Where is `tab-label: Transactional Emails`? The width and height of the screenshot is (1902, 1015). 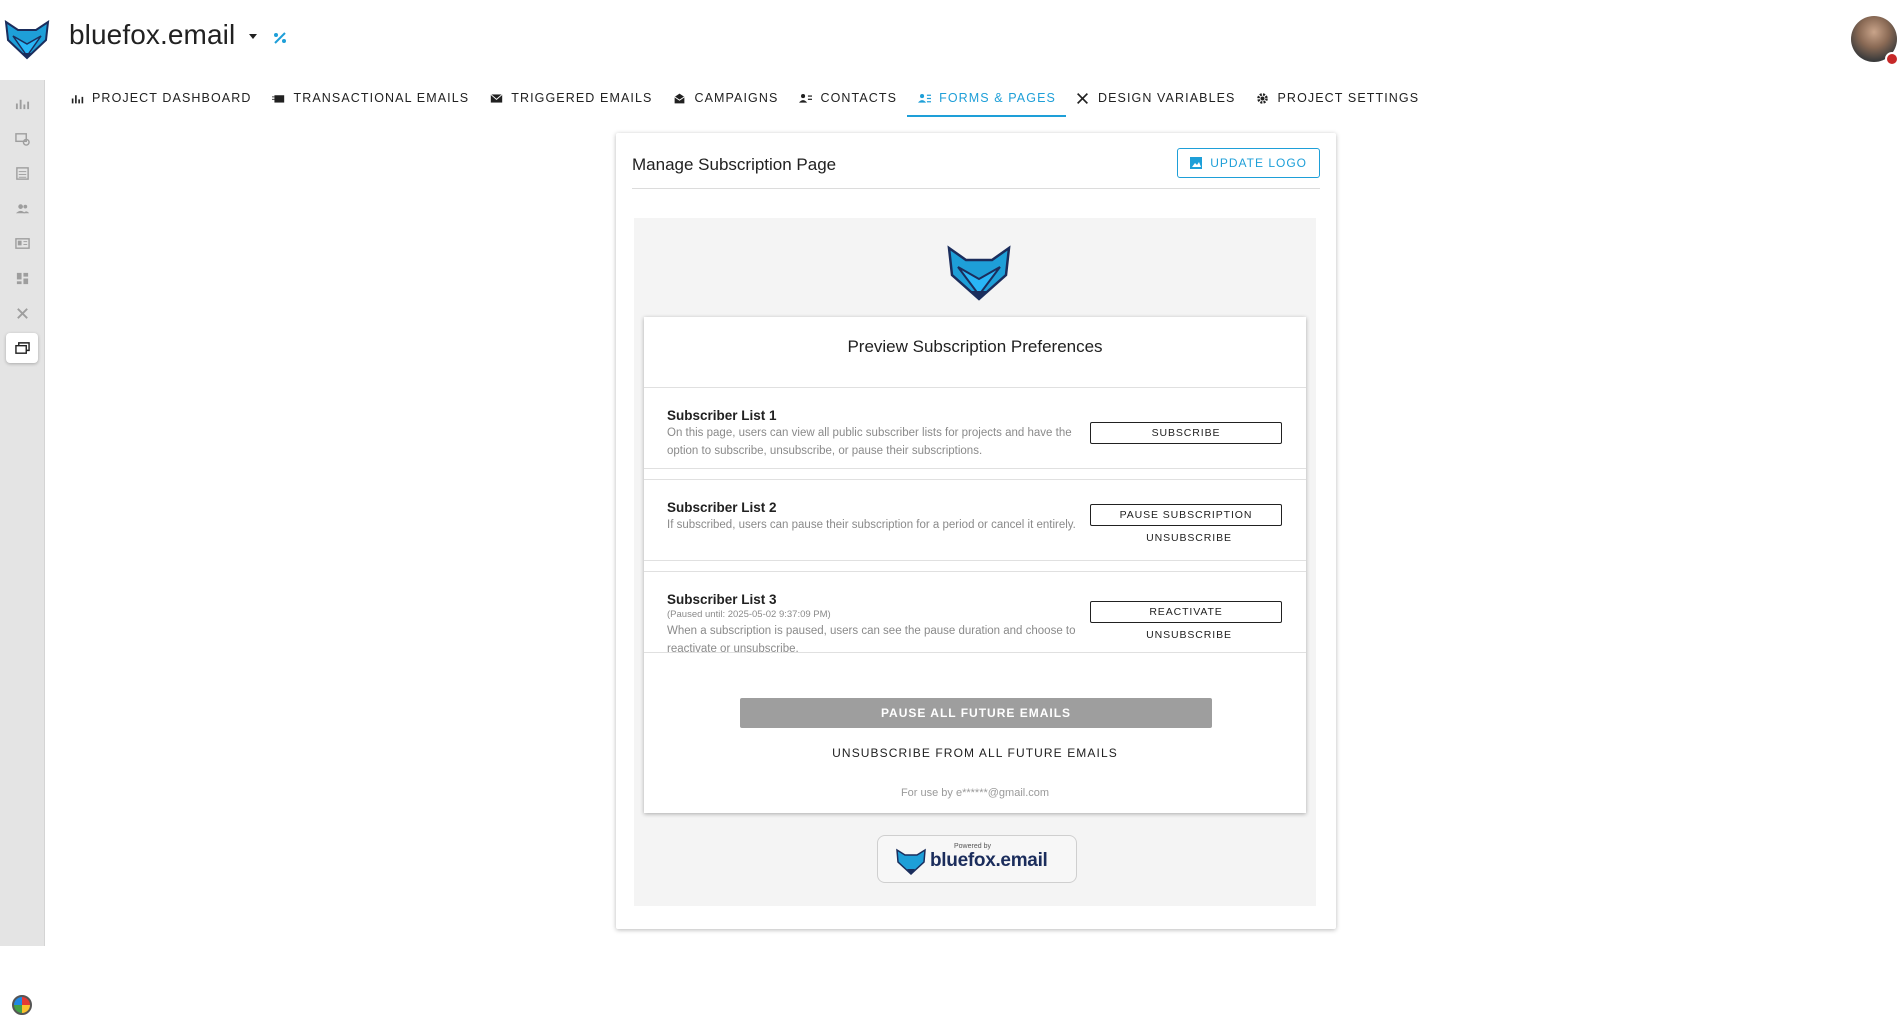 tab-label: Transactional Emails is located at coordinates (381, 98).